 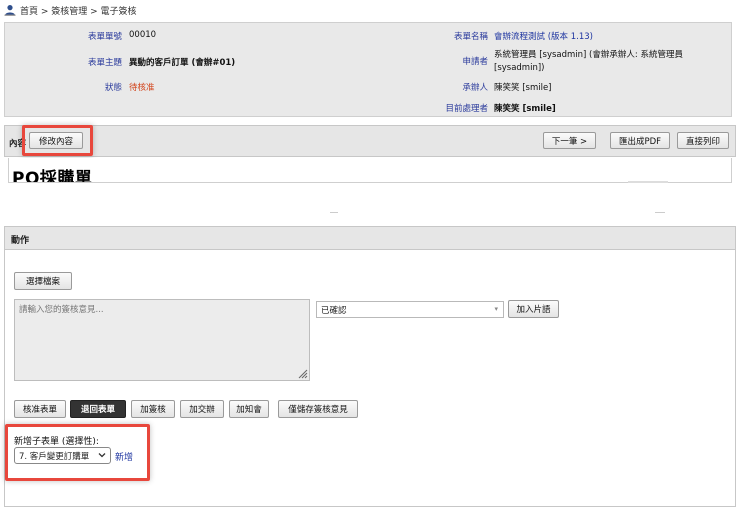 I want to click on status-label: 狀態, so click(x=113, y=88).